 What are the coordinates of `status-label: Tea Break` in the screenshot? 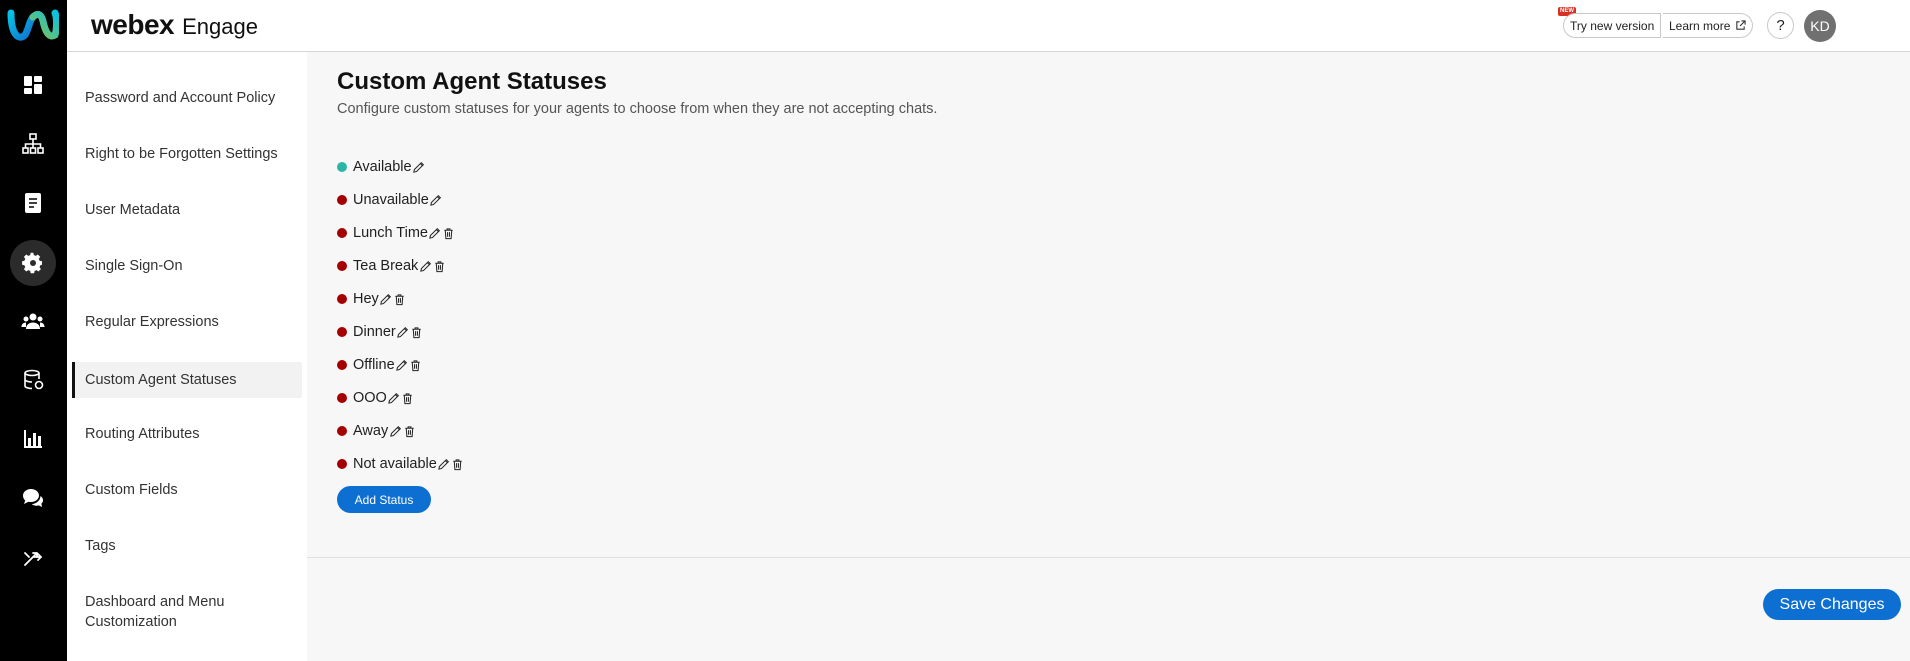 It's located at (386, 266).